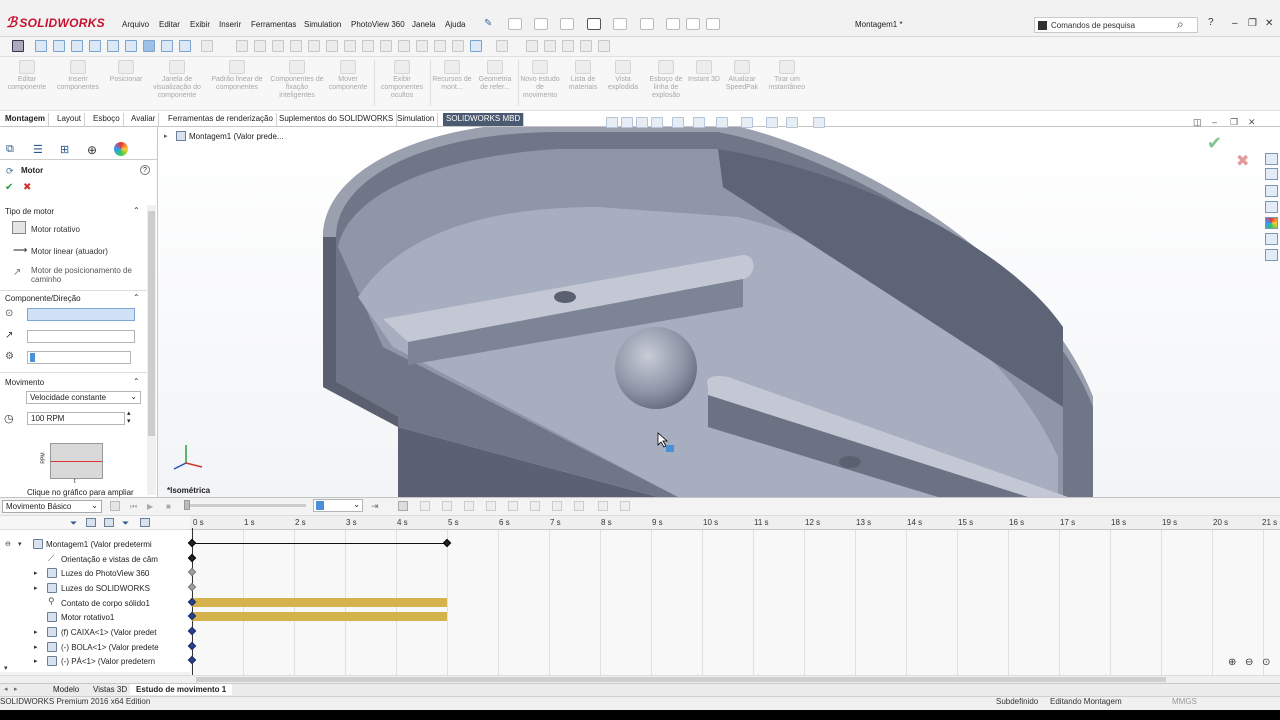  What do you see at coordinates (488, 23) in the screenshot?
I see `pin-icon: ✎` at bounding box center [488, 23].